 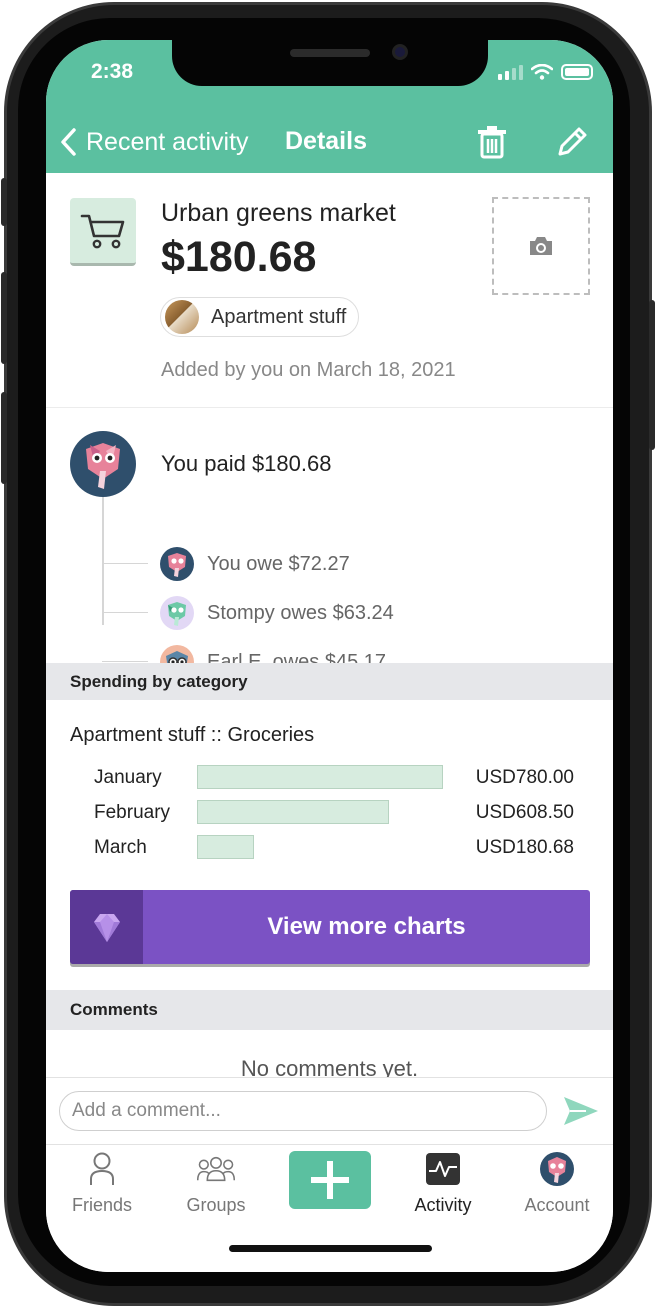 What do you see at coordinates (524, 847) in the screenshot?
I see `chart-value-label: USD180.68` at bounding box center [524, 847].